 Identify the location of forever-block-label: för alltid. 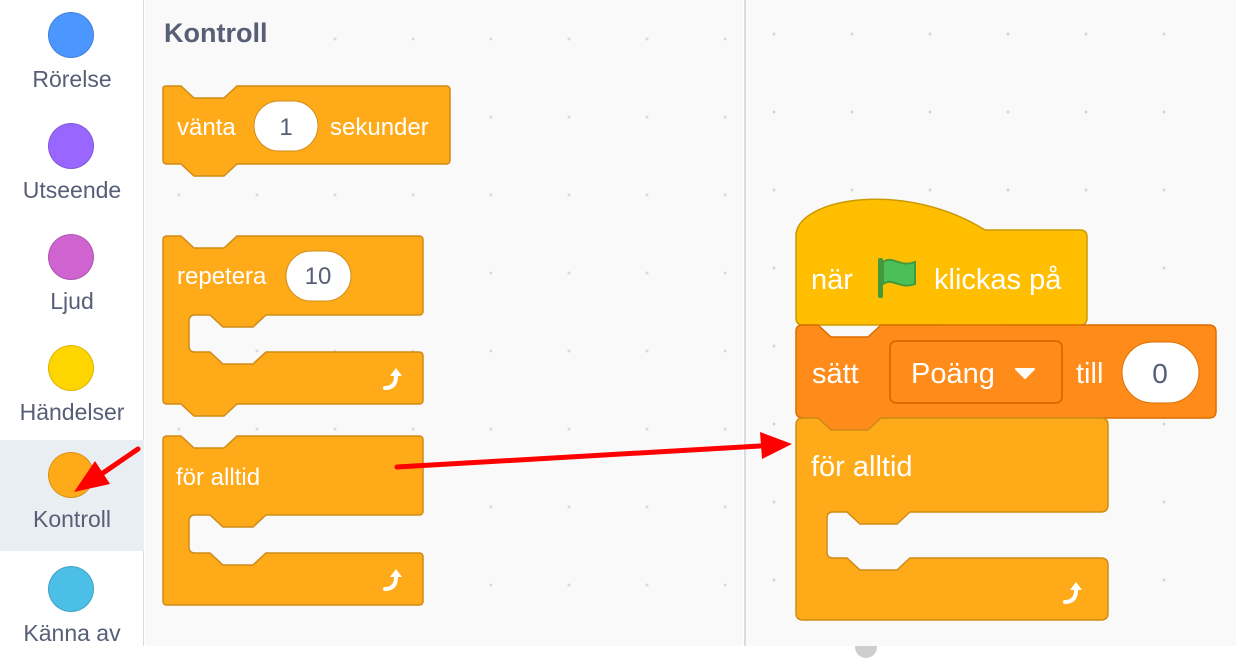
(218, 477).